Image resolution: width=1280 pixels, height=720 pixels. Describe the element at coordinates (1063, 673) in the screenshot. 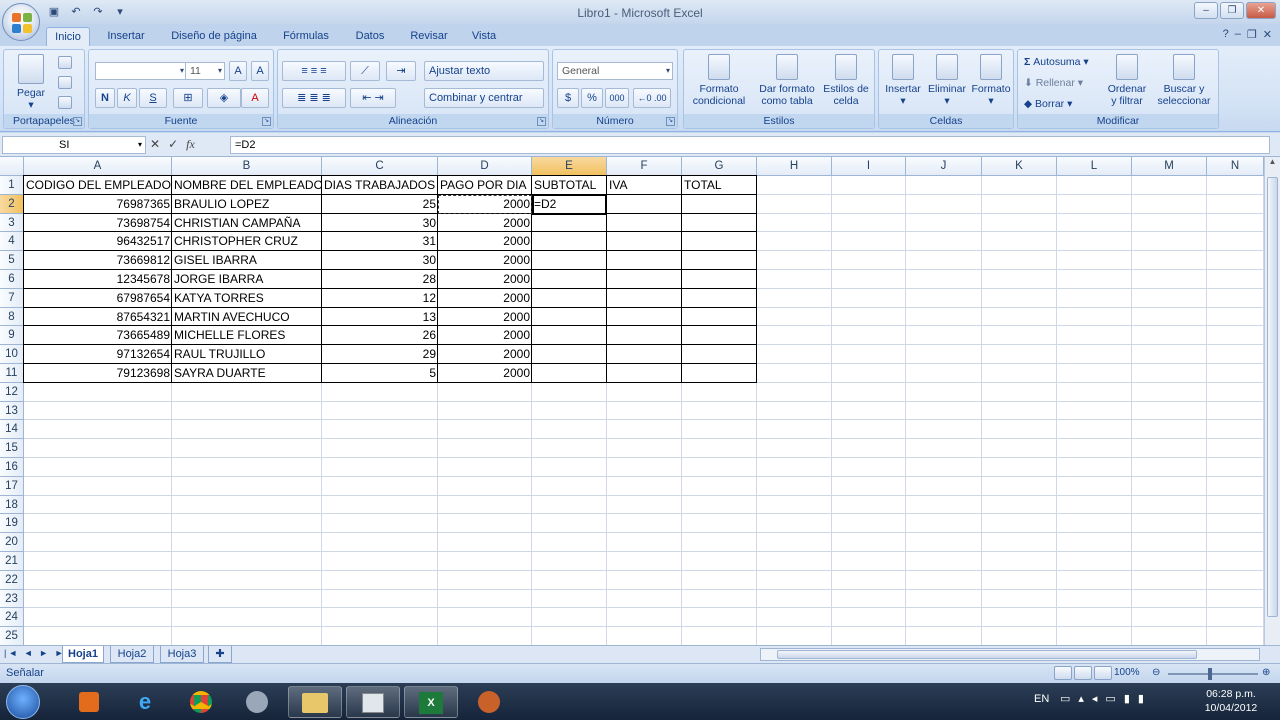

I see `normal-view-icon` at that location.